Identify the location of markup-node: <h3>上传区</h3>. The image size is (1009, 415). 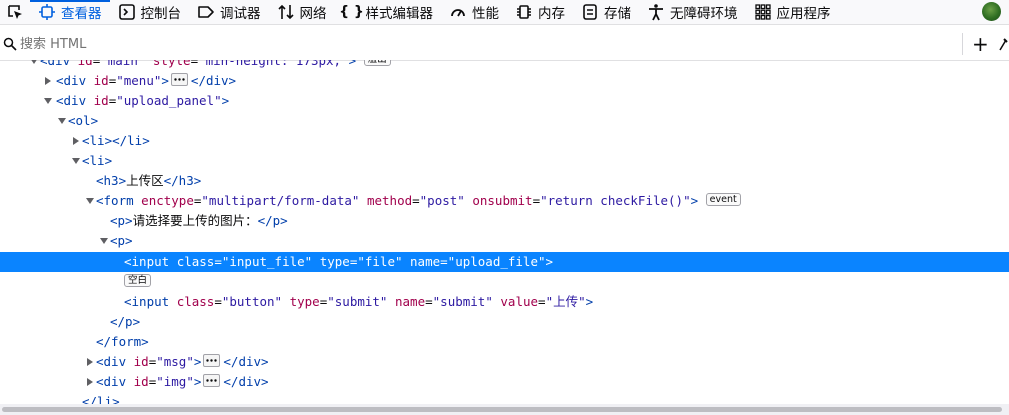
(504, 181).